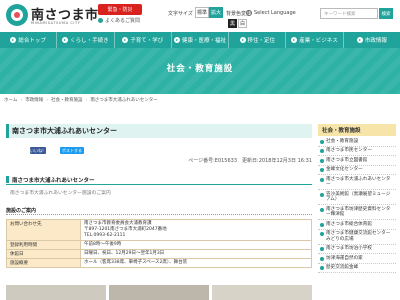  I want to click on bg-white-button: 白, so click(242, 23).